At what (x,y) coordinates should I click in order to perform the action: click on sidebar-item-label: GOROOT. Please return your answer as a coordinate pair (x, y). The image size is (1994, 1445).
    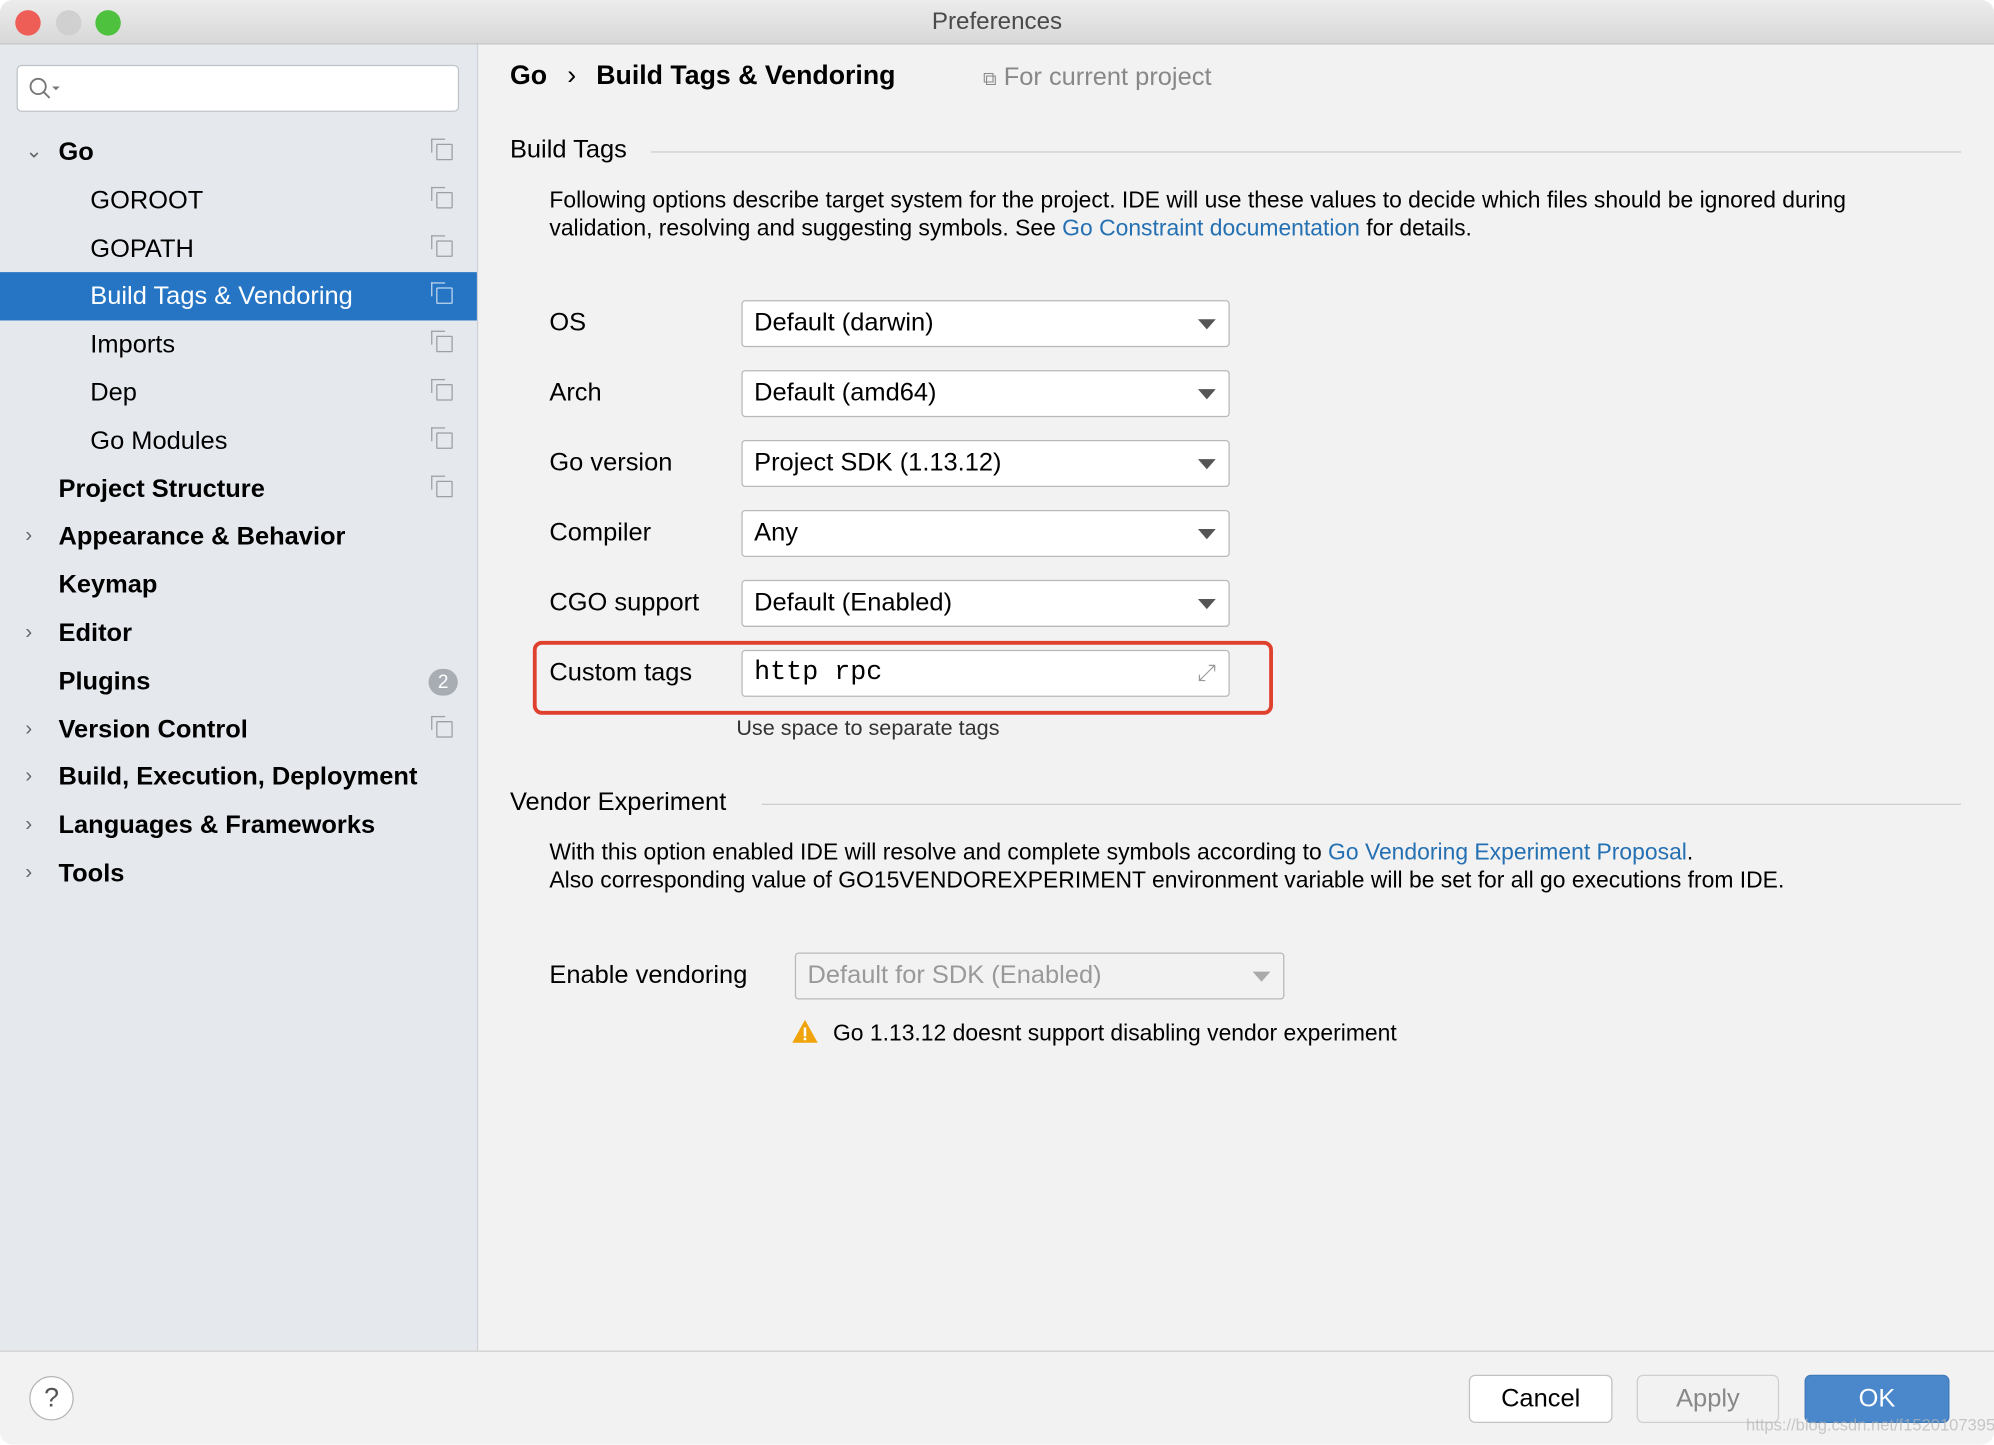
    Looking at the image, I should click on (147, 200).